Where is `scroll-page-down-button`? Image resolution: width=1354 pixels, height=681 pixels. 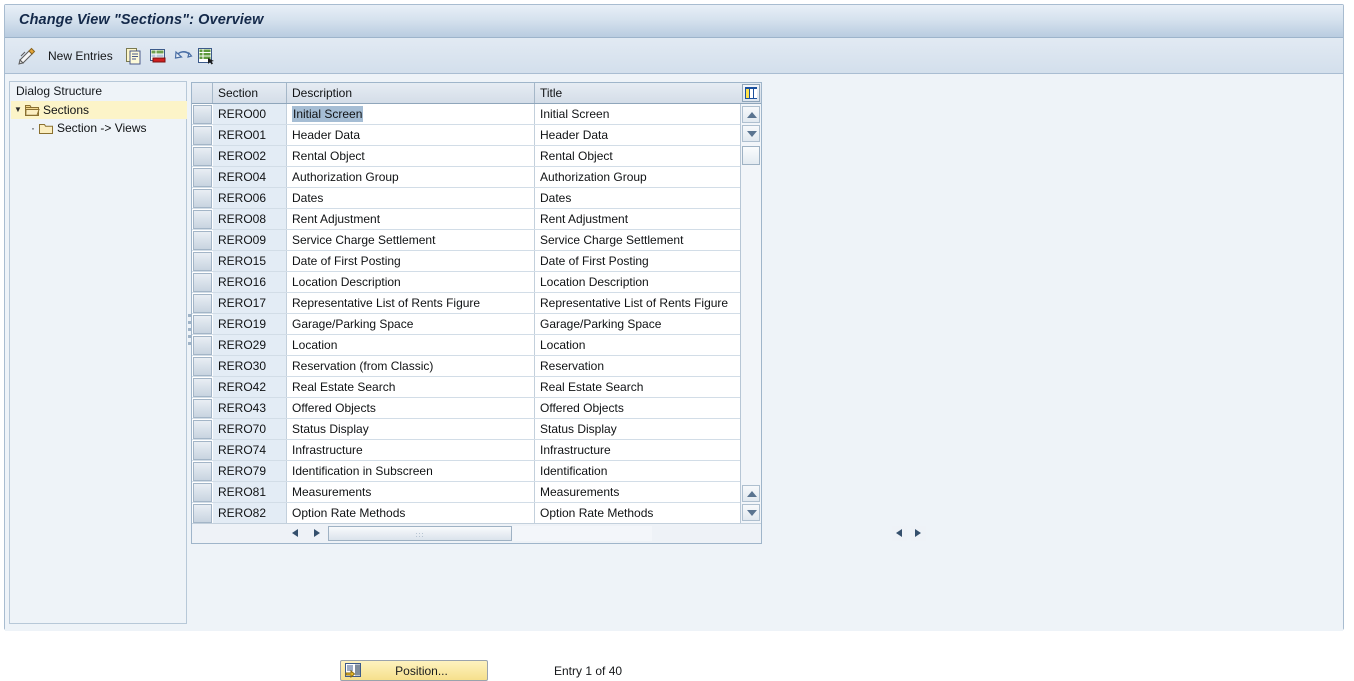 scroll-page-down-button is located at coordinates (751, 512).